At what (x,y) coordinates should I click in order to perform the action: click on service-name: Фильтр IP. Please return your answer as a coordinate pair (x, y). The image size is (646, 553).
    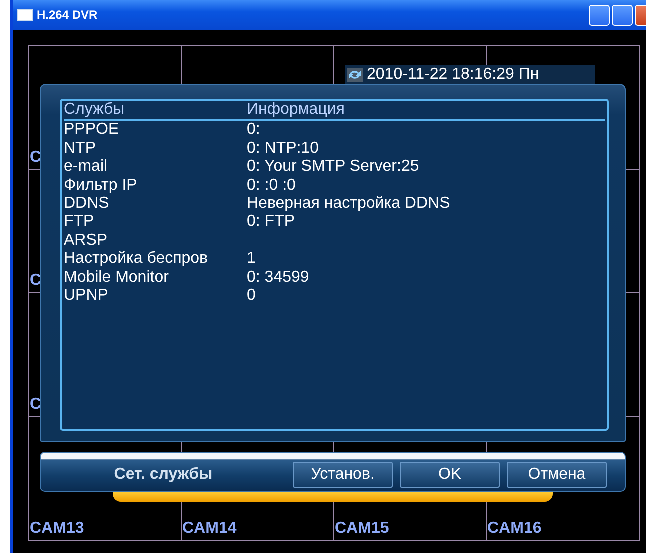
    Looking at the image, I should click on (101, 185).